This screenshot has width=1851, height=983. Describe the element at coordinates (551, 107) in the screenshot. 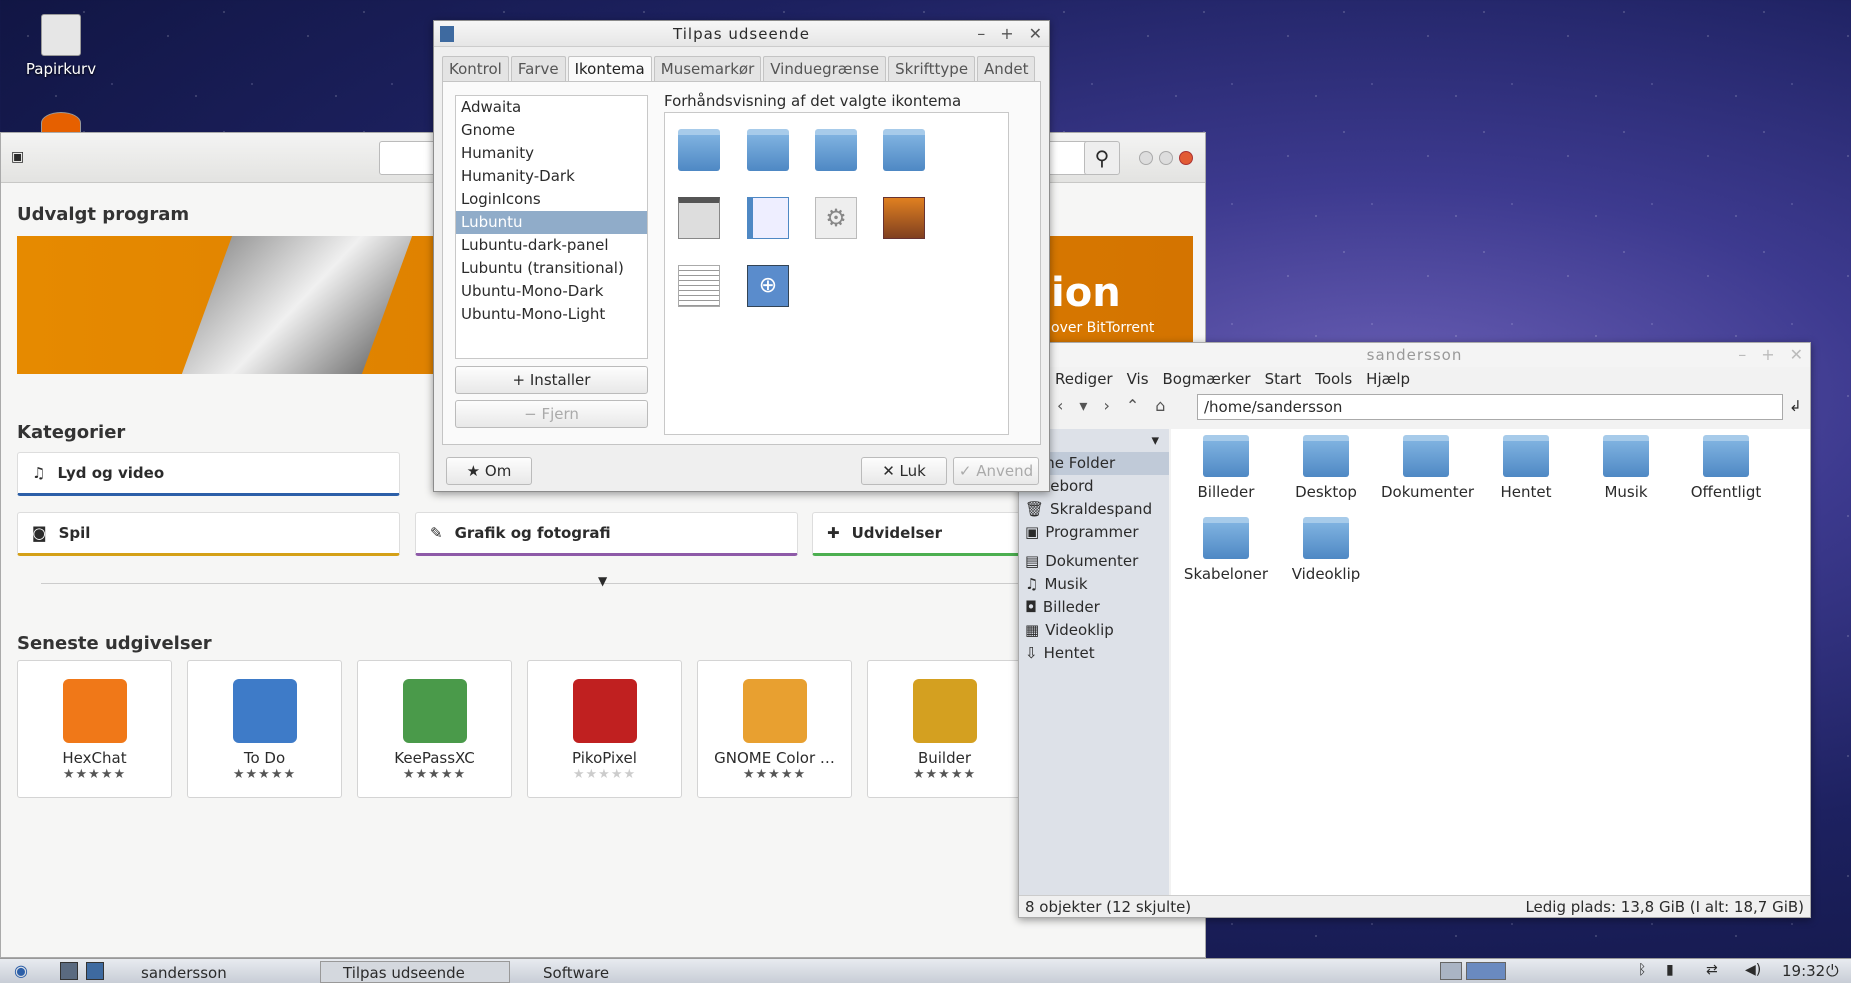

I see `theme-item: Adwaita` at that location.